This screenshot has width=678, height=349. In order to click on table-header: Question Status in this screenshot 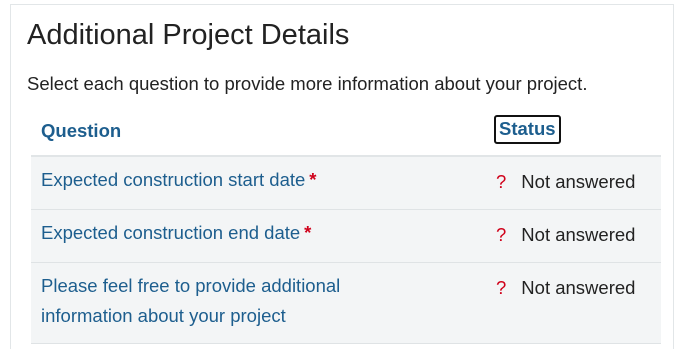, I will do `click(346, 132)`.